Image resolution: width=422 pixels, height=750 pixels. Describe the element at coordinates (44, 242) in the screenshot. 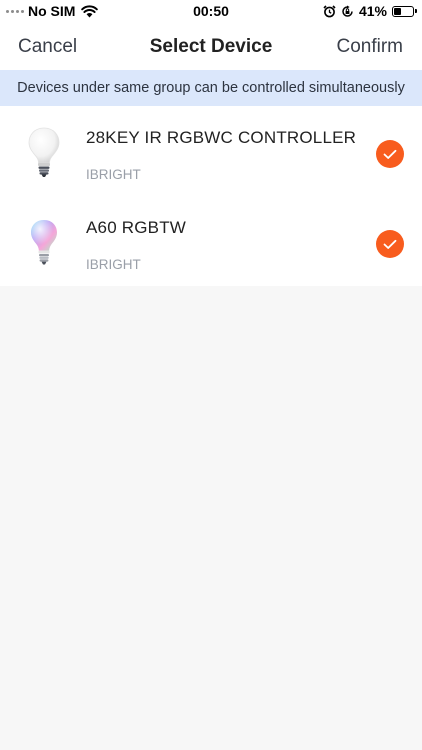

I see `rgb-bulb-icon` at that location.